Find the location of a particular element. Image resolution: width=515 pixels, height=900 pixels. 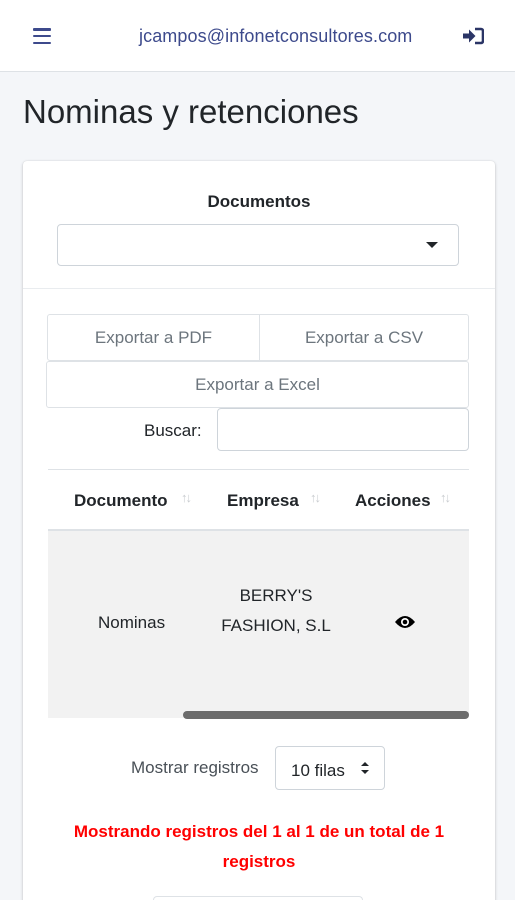

card-header: Documentos is located at coordinates (259, 225).